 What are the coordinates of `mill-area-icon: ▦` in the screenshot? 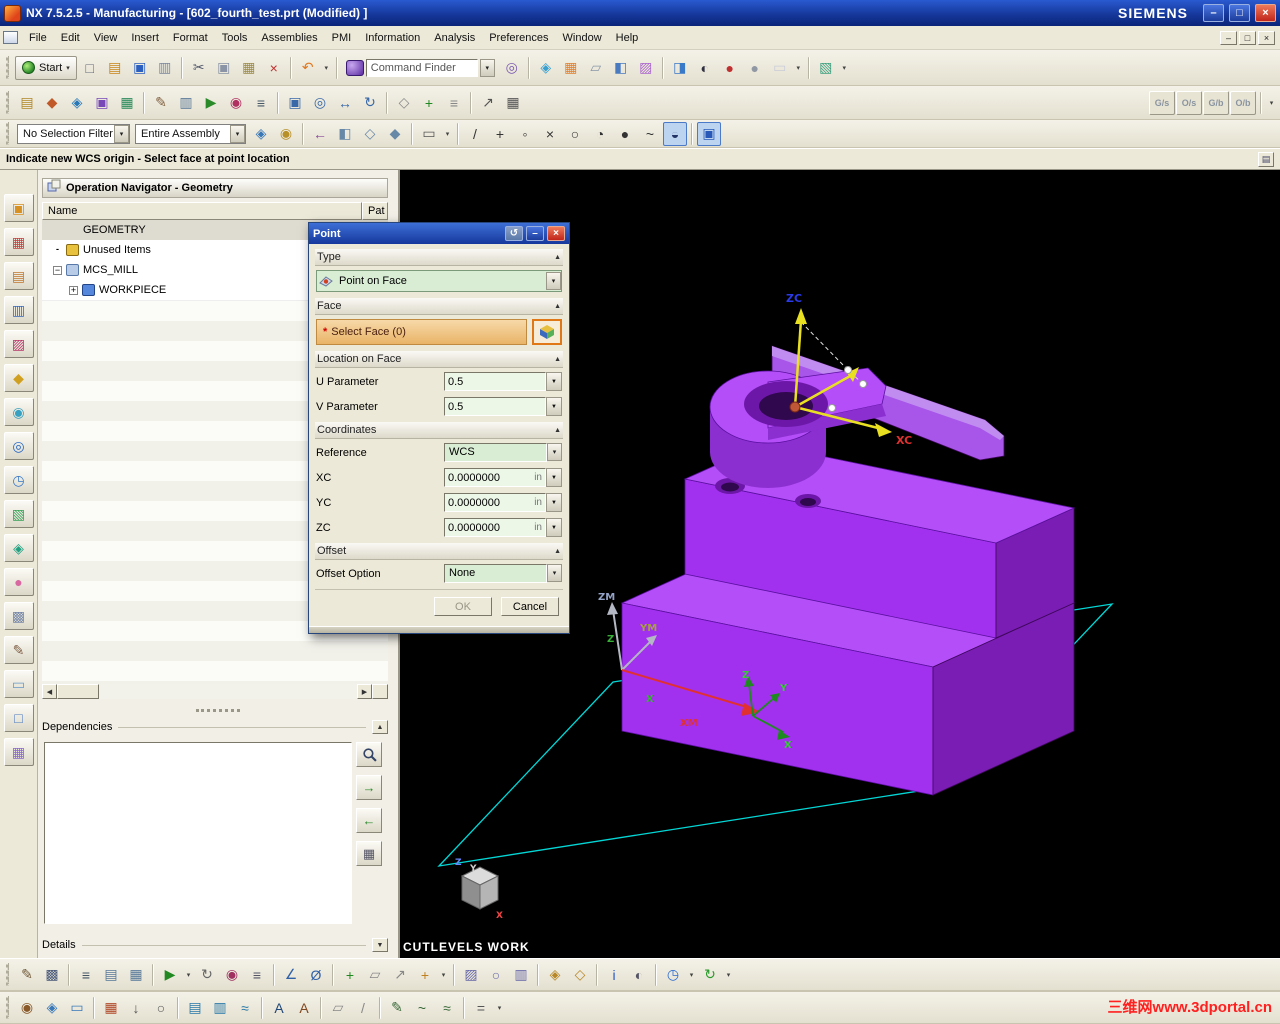 It's located at (111, 1008).